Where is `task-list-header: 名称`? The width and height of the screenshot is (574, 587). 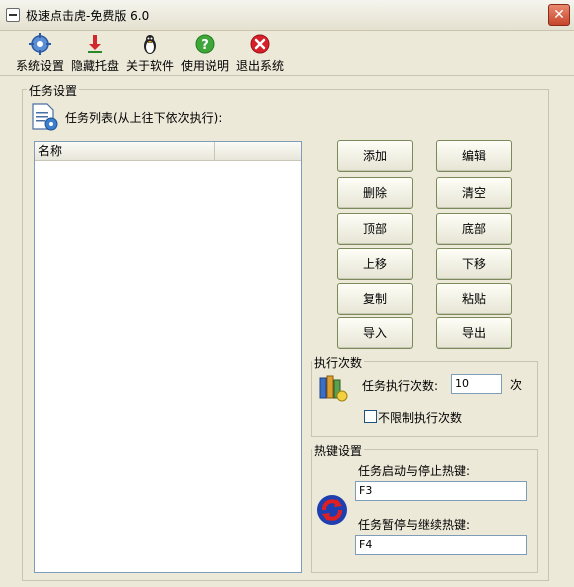 task-list-header: 名称 is located at coordinates (168, 151).